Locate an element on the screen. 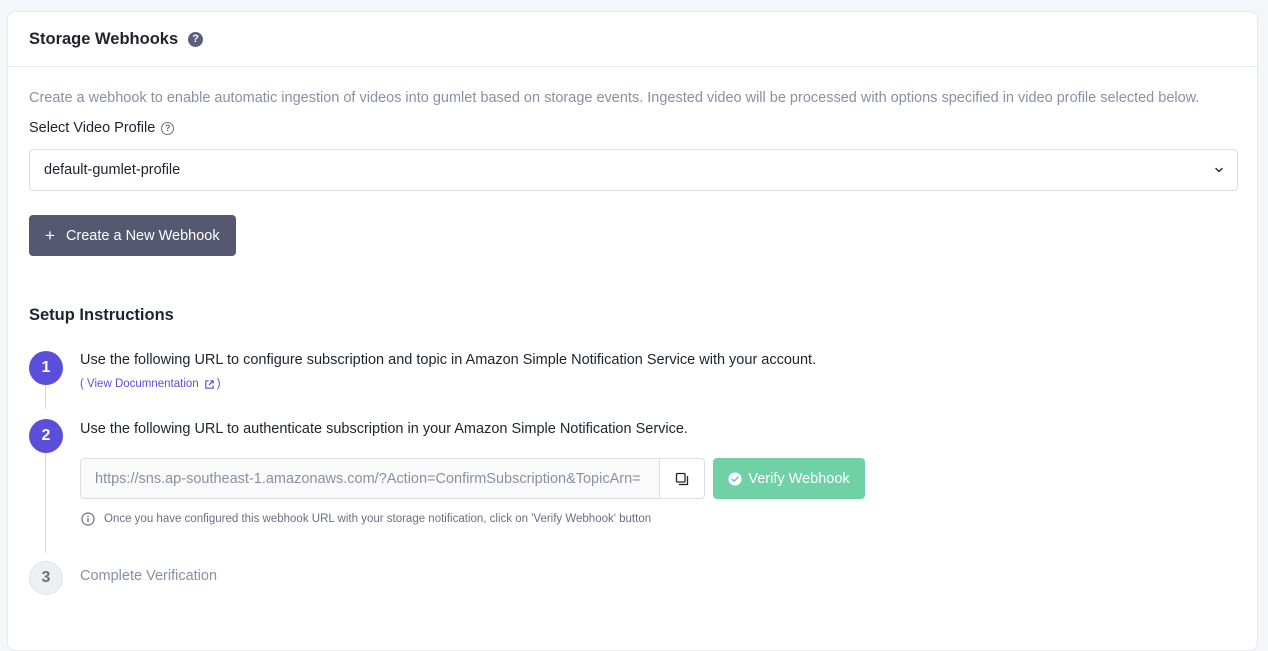 The height and width of the screenshot is (651, 1268). video-profile-label: Select Video Profile ? is located at coordinates (102, 128).